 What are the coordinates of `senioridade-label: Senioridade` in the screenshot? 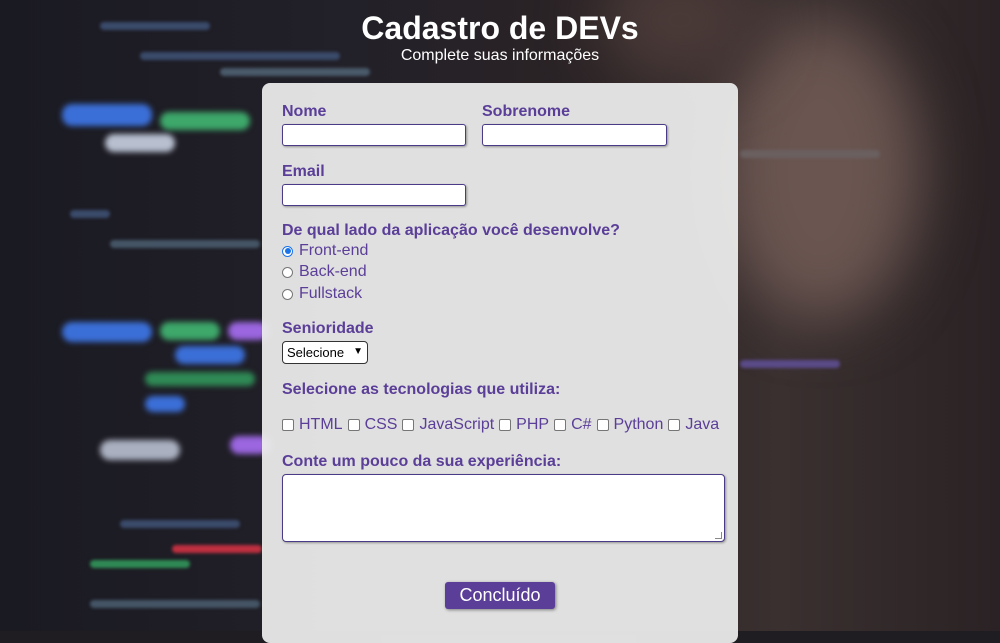 It's located at (328, 328).